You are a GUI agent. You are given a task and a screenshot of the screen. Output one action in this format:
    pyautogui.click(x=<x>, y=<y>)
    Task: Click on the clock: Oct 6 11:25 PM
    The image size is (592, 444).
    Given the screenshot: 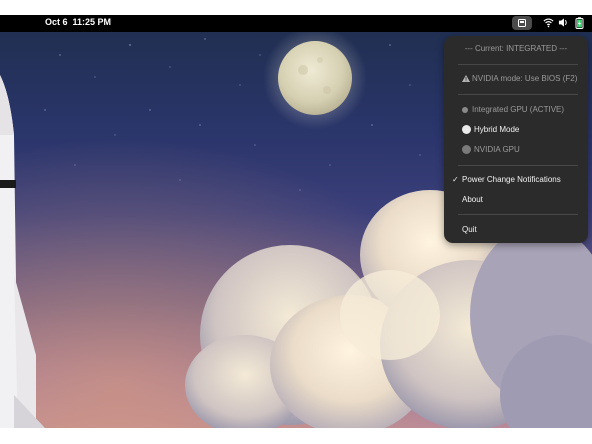 What is the action you would take?
    pyautogui.click(x=78, y=22)
    